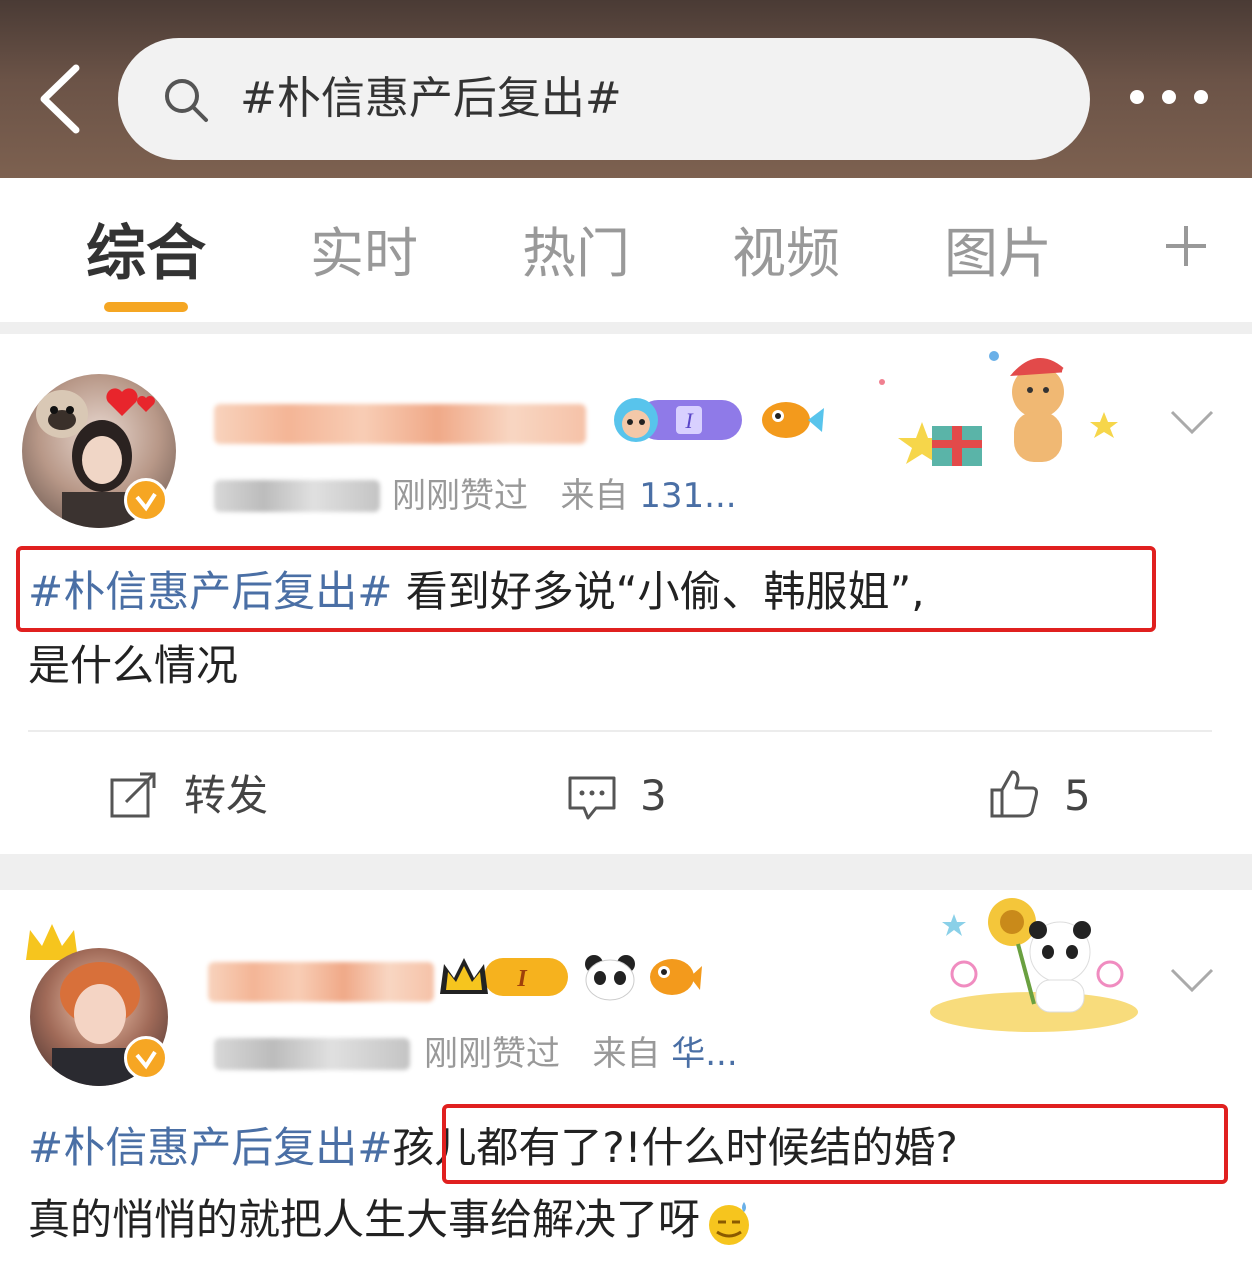 The height and width of the screenshot is (1270, 1252). Describe the element at coordinates (620, 731) in the screenshot. I see `divider` at that location.